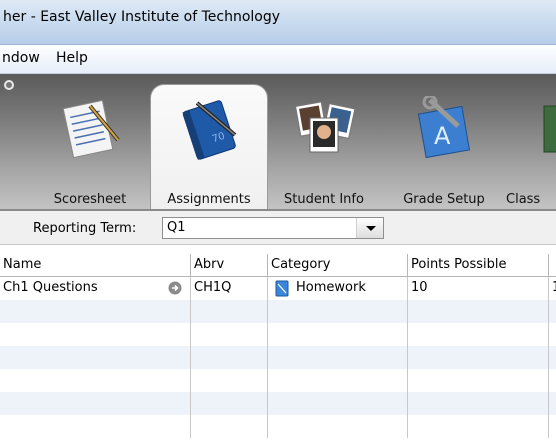 The width and height of the screenshot is (556, 442). Describe the element at coordinates (278, 59) in the screenshot. I see `menu-bar: ndow Help` at that location.